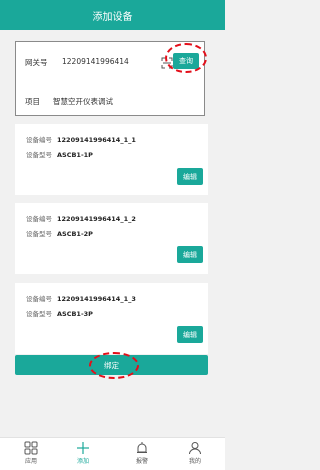  I want to click on tab-label: 添加, so click(82, 461).